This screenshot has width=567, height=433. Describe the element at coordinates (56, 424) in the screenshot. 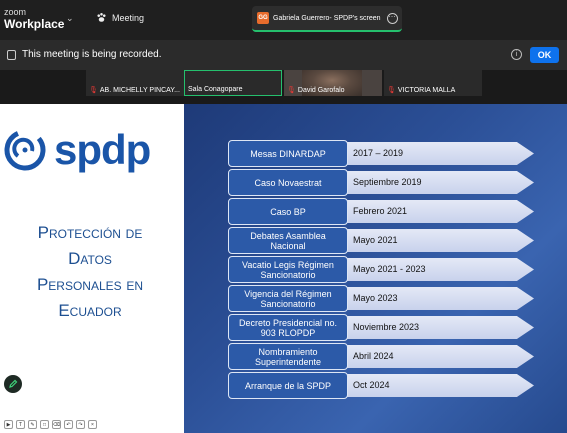

I see `eraser-tool-icon: ⌫` at that location.